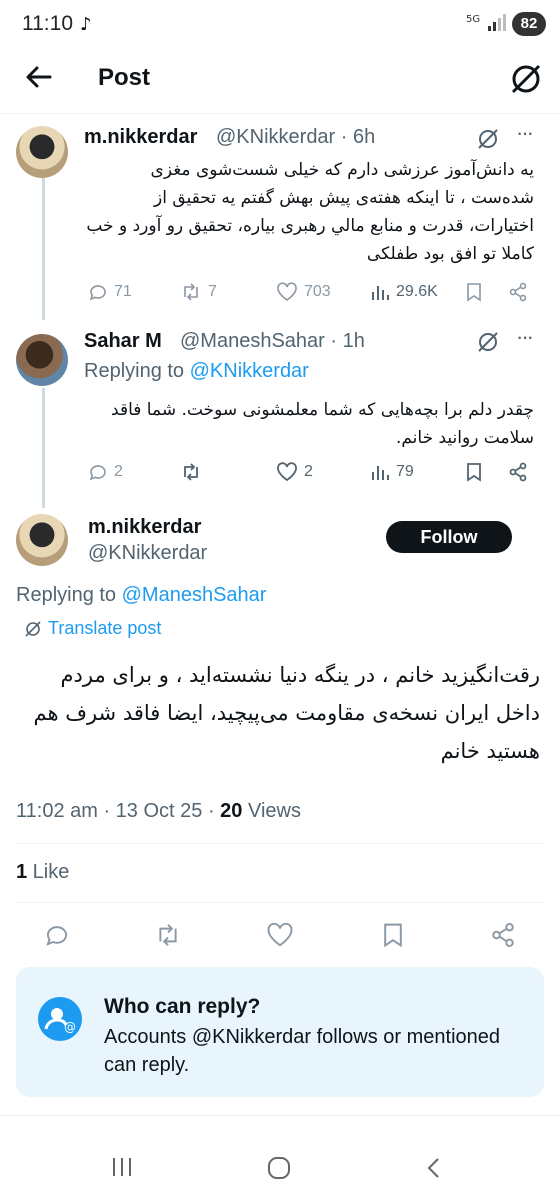  I want to click on translate-post-link: Translate post, so click(92, 628).